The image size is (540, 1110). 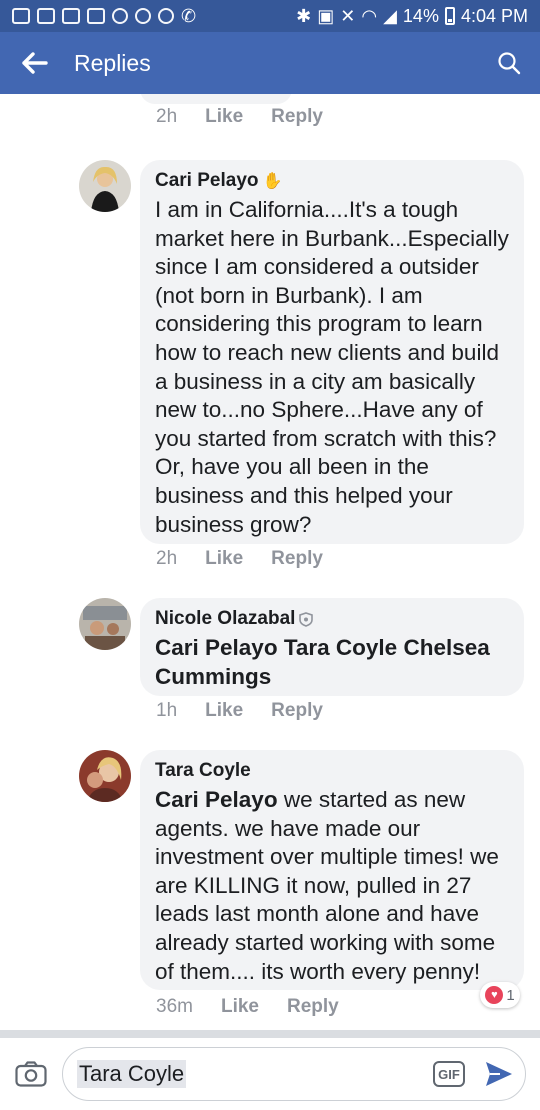 I want to click on author-name: Cari Pelayo, so click(x=207, y=181).